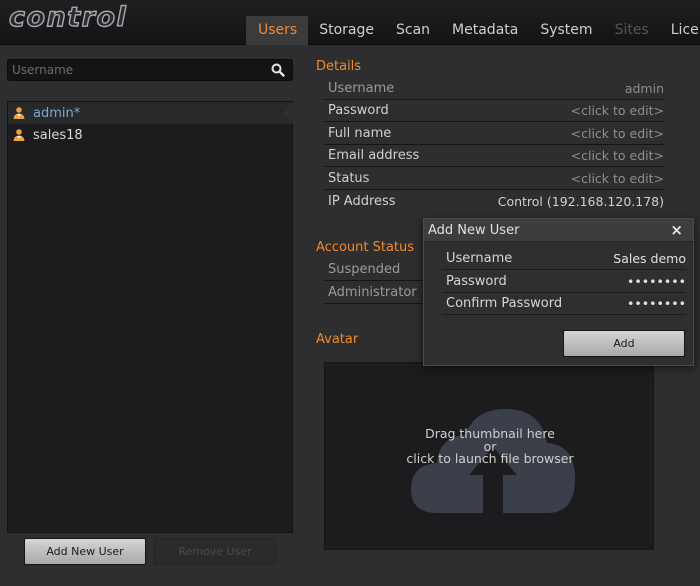 This screenshot has height=586, width=700. I want to click on dialog-label: Password, so click(476, 281).